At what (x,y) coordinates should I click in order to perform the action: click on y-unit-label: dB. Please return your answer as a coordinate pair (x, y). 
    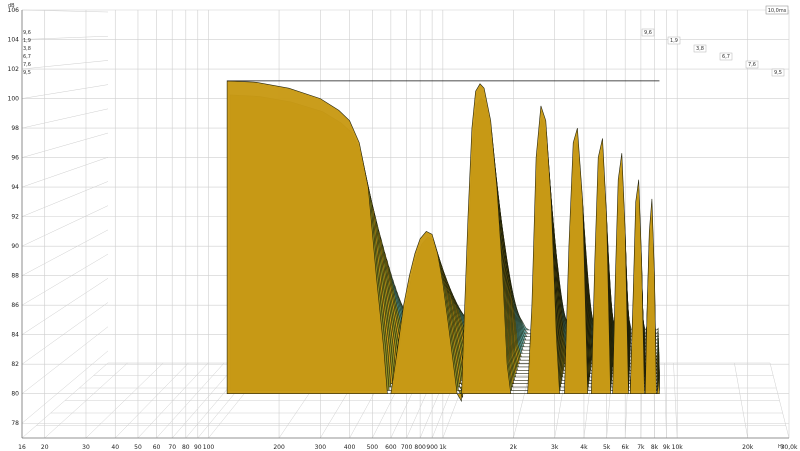
    Looking at the image, I should click on (11, 6).